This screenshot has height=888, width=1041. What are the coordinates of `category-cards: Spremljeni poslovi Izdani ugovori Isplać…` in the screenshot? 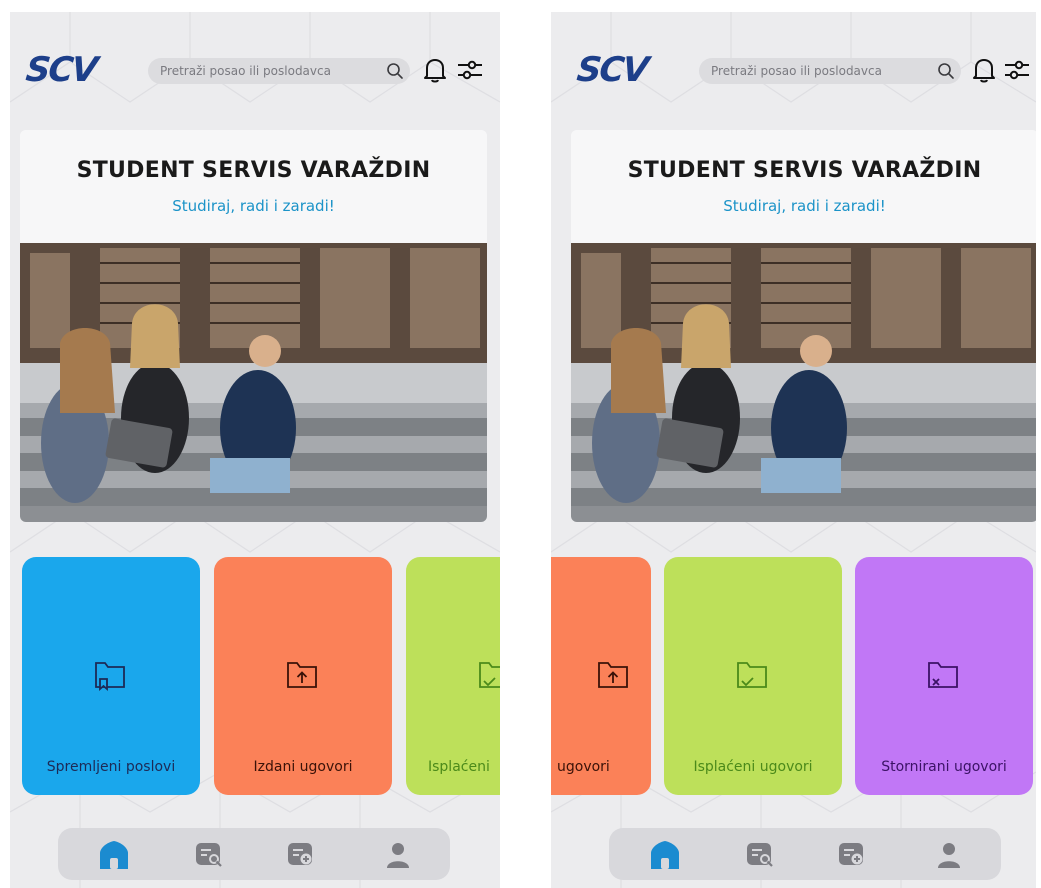 It's located at (255, 676).